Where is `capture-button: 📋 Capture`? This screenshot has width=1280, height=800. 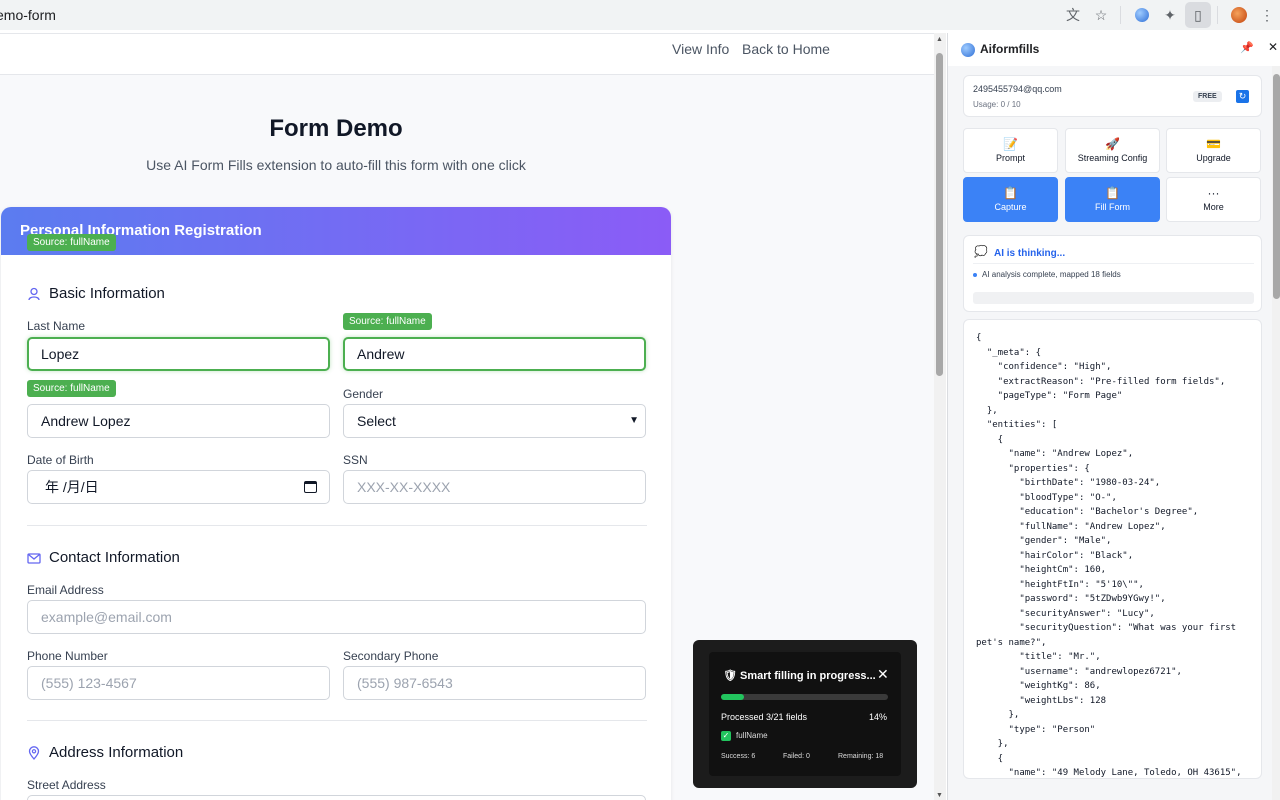
capture-button: 📋 Capture is located at coordinates (1010, 199).